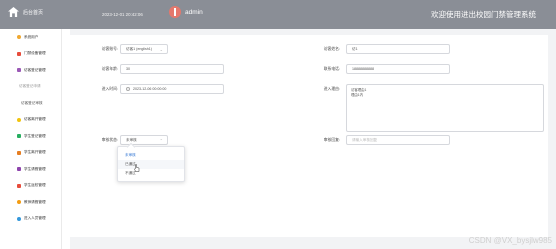 The width and height of the screenshot is (556, 249). I want to click on sidebar-item-student-return: 学生返校管理, so click(30, 186).